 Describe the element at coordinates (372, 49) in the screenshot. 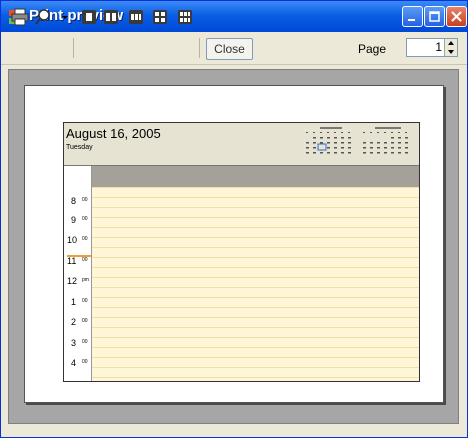

I see `page-label: Page` at that location.